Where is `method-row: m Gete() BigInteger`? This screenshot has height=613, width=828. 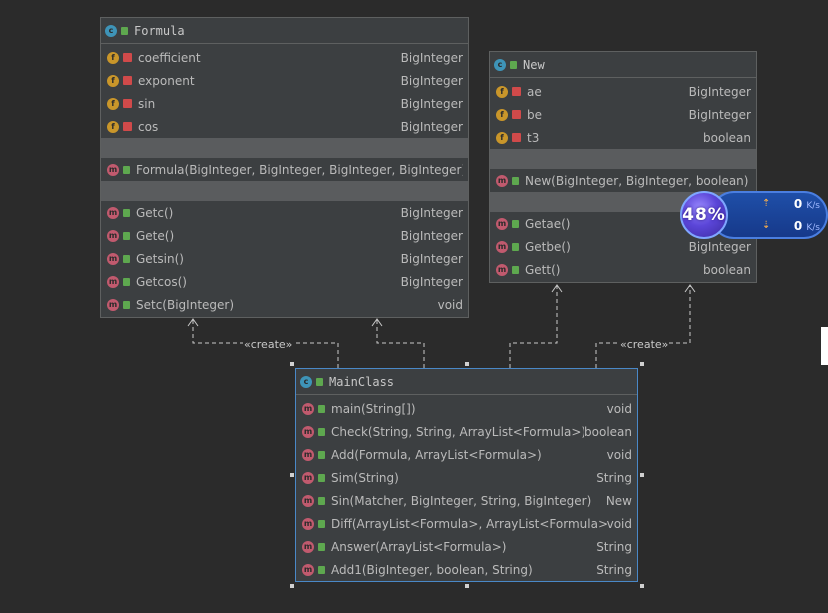 method-row: m Gete() BigInteger is located at coordinates (284, 235).